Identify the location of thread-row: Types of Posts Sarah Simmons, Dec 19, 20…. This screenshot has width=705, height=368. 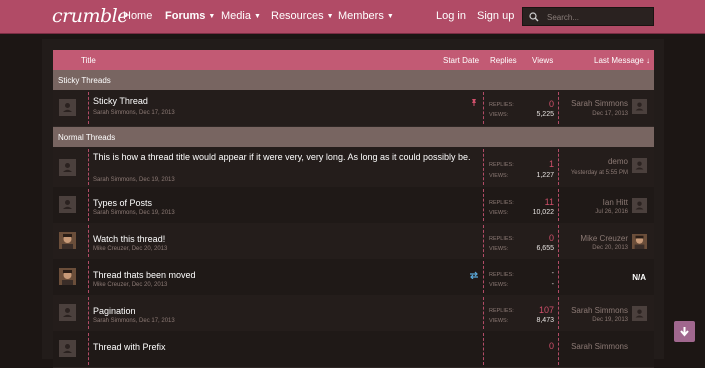
(353, 205).